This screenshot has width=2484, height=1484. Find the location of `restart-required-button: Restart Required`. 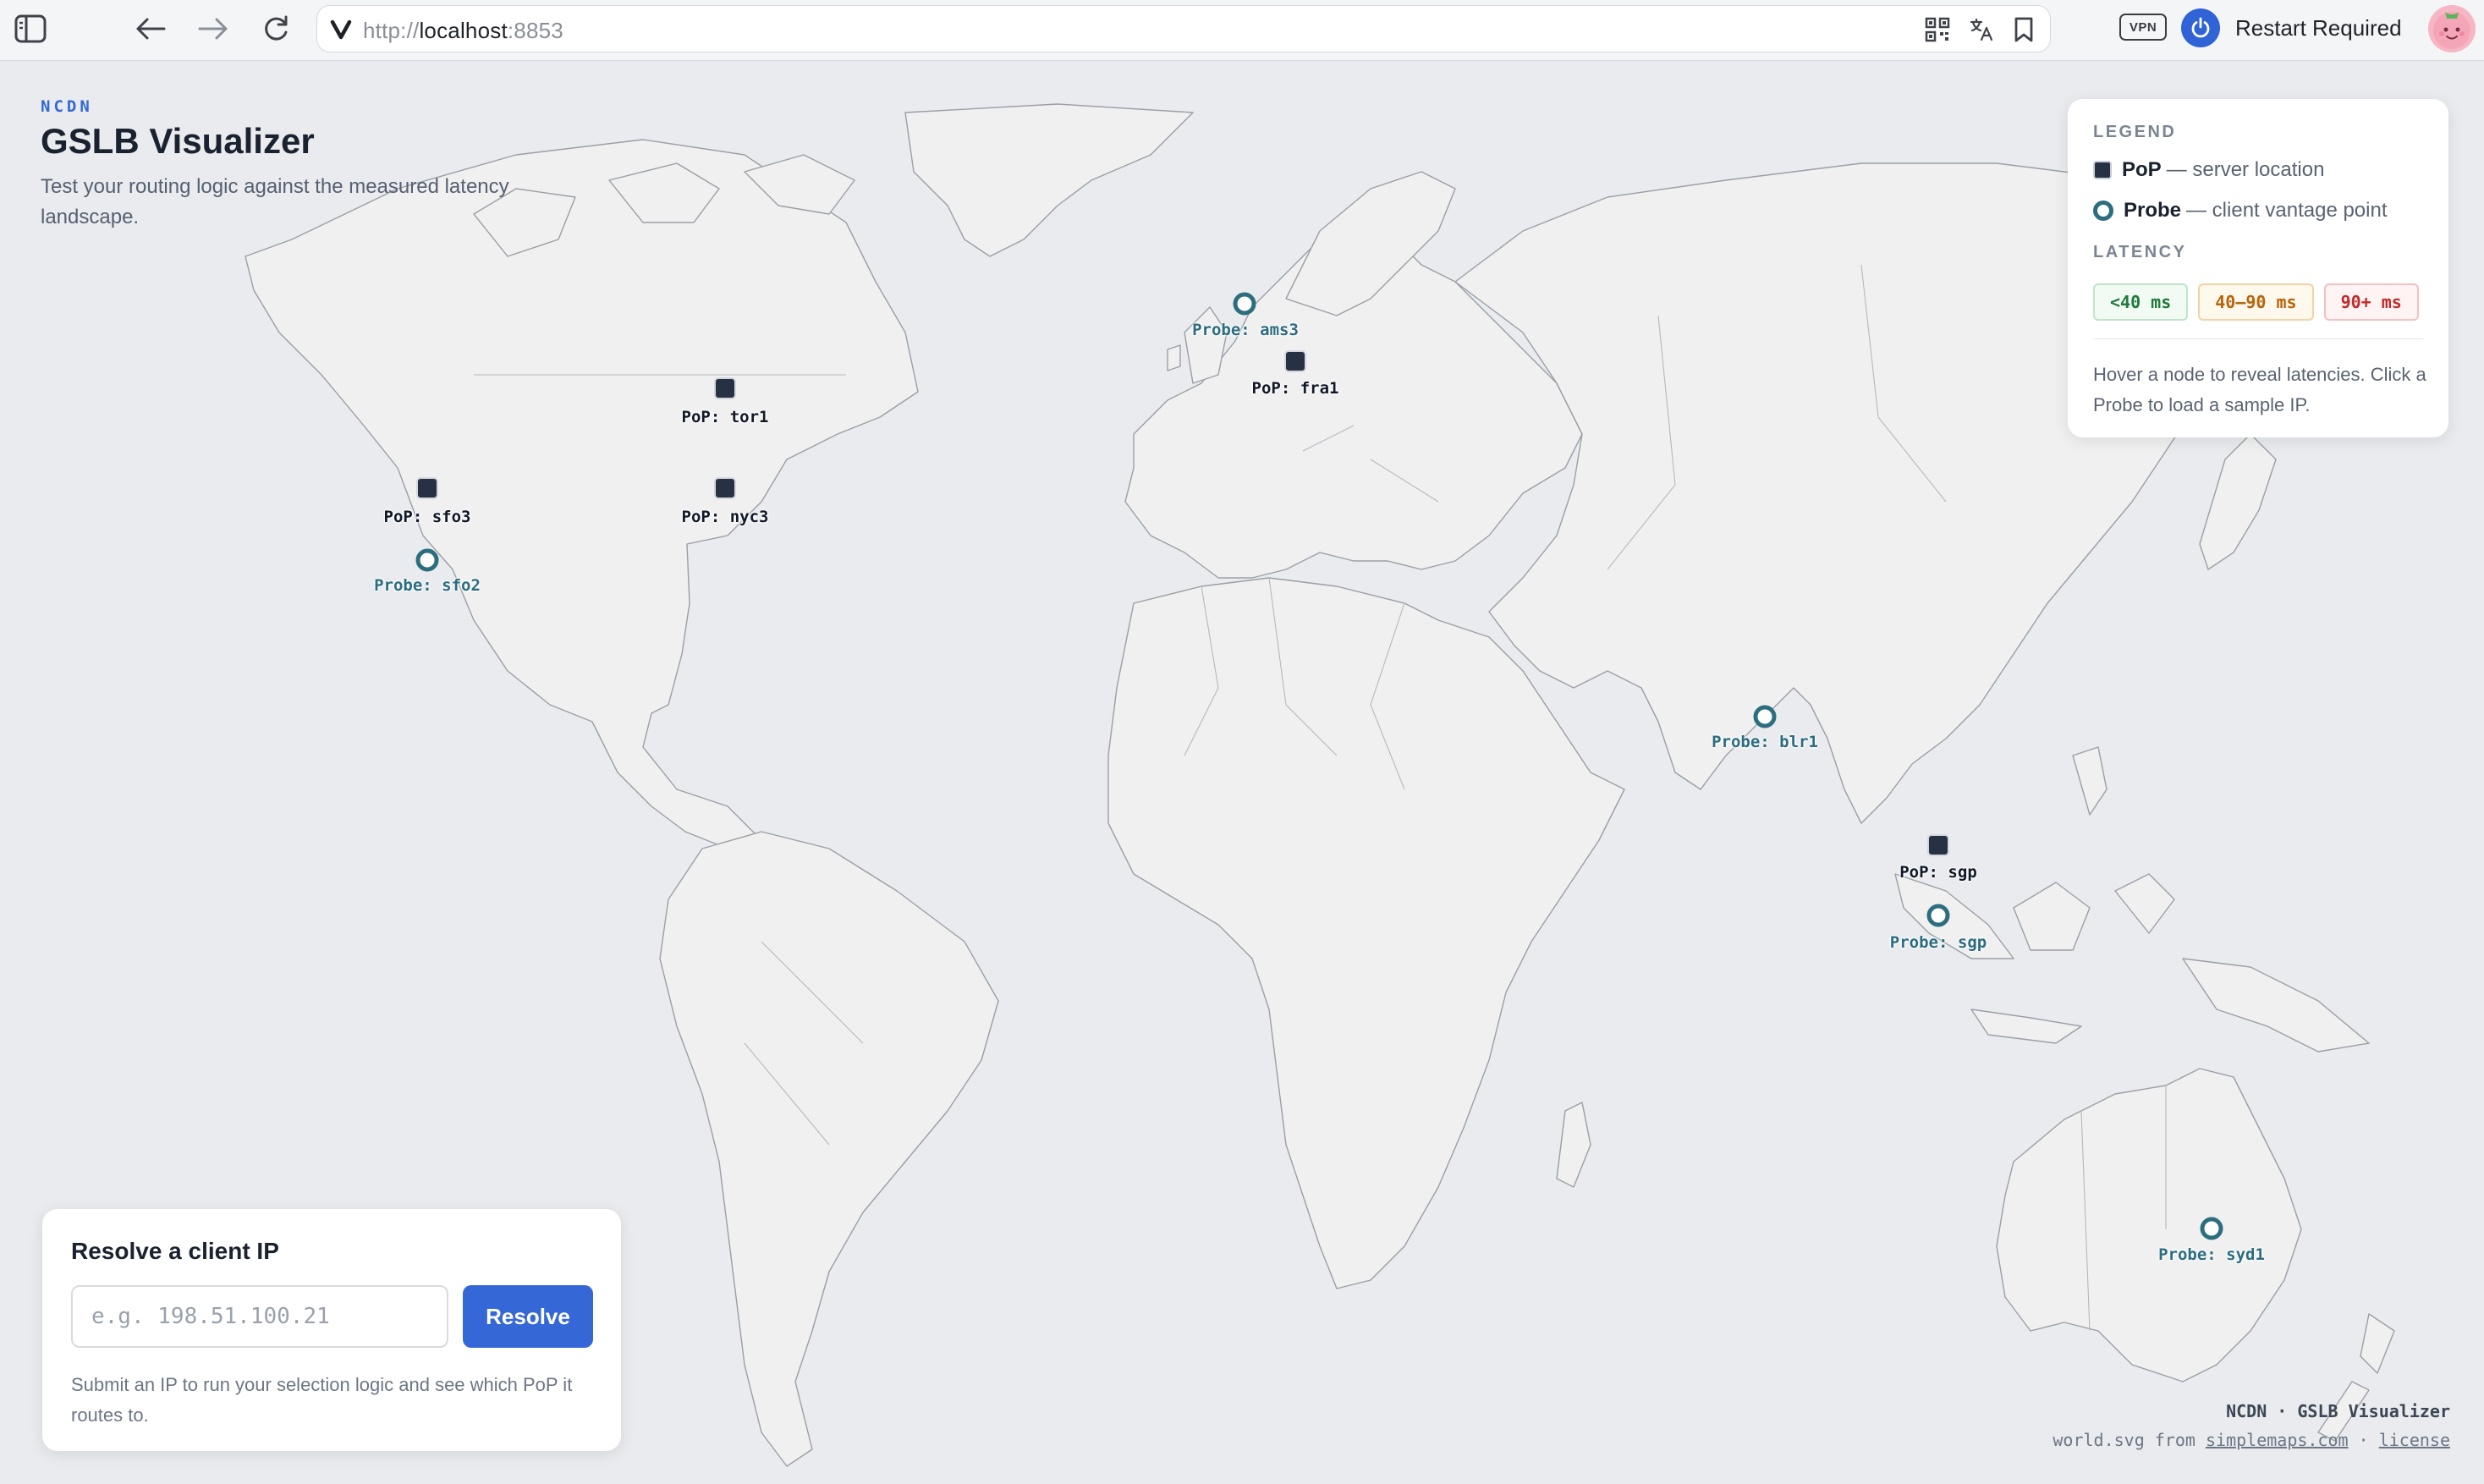

restart-required-button: Restart Required is located at coordinates (2291, 28).